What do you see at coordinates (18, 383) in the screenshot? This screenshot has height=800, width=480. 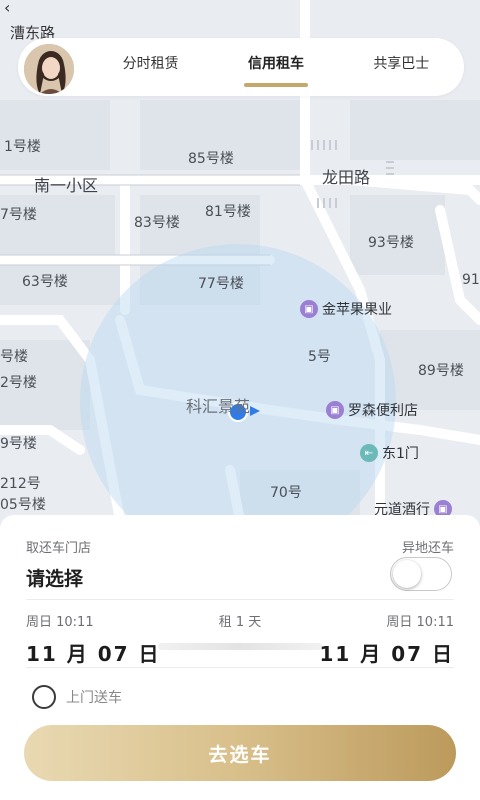 I see `map-label: 2号楼` at bounding box center [18, 383].